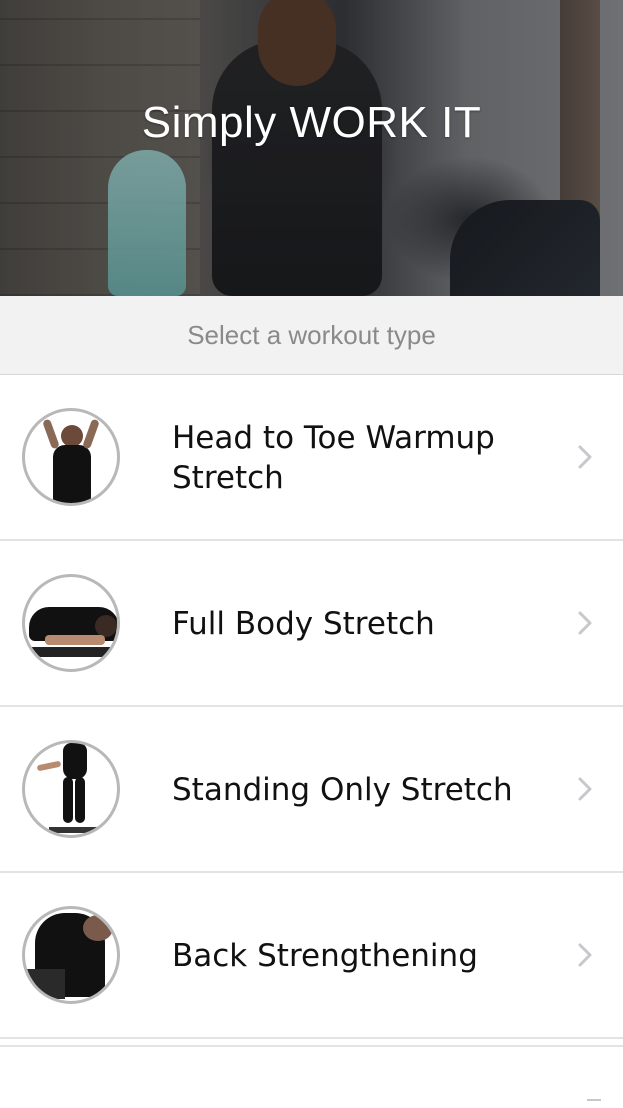 The height and width of the screenshot is (1108, 623). Describe the element at coordinates (71, 955) in the screenshot. I see `back-exercise-thumbnail` at that location.